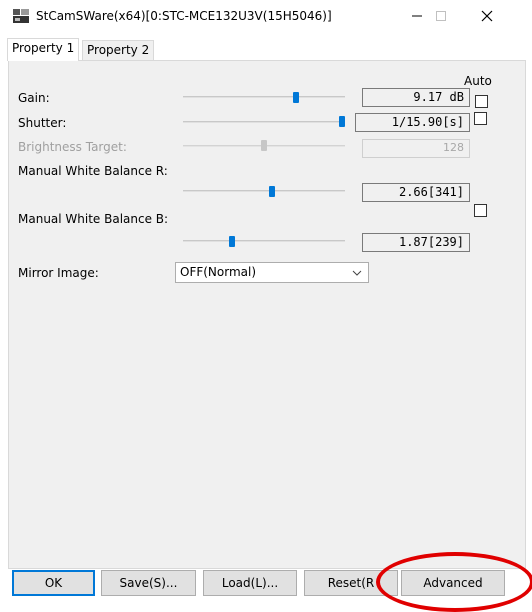 This screenshot has height=612, width=532. What do you see at coordinates (266, 49) in the screenshot?
I see `tab-strip: Property 1 Property 2` at bounding box center [266, 49].